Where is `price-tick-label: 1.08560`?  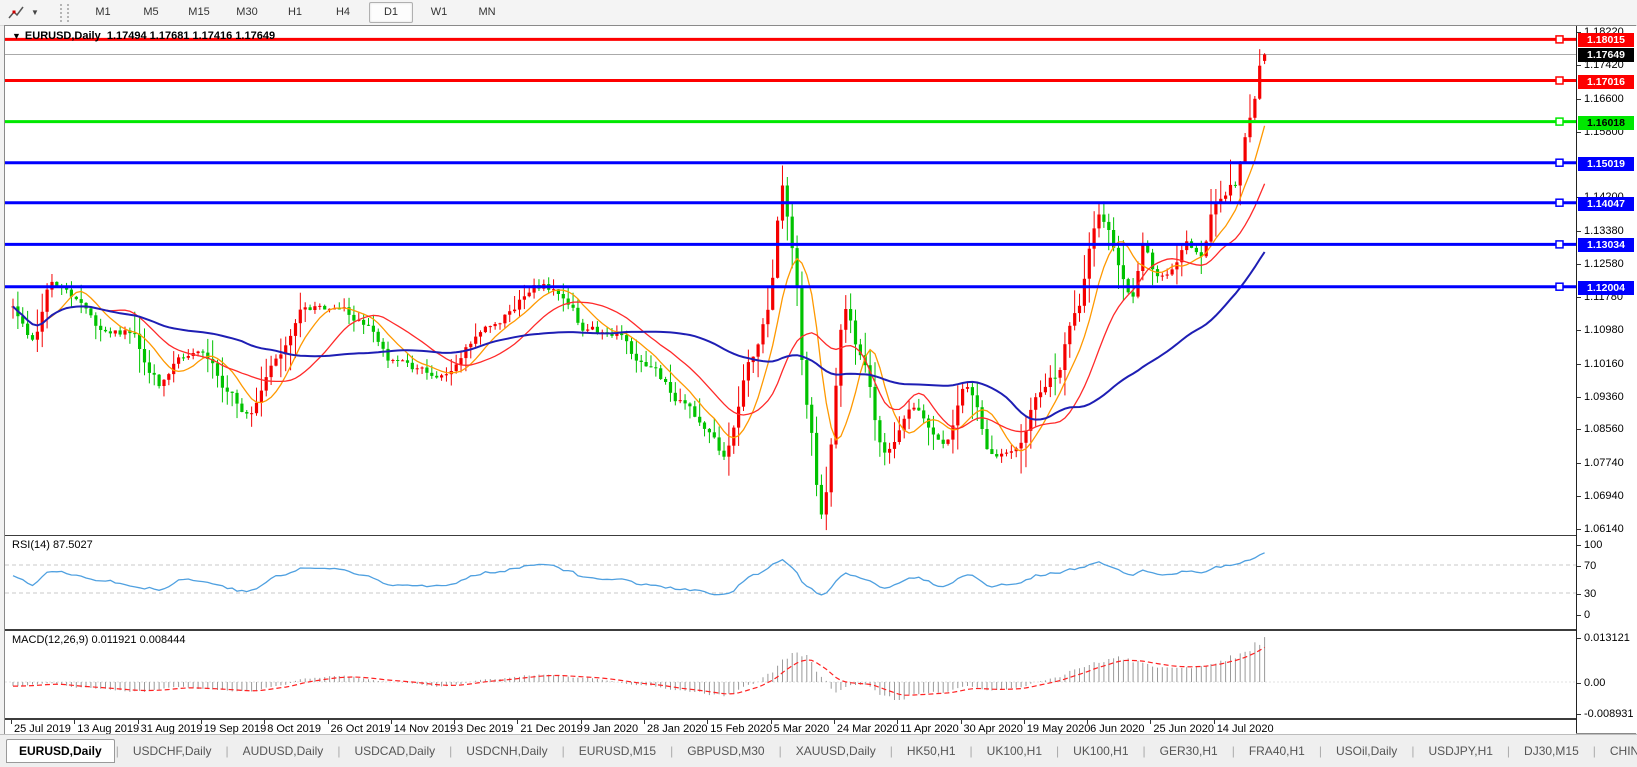 price-tick-label: 1.08560 is located at coordinates (1604, 429).